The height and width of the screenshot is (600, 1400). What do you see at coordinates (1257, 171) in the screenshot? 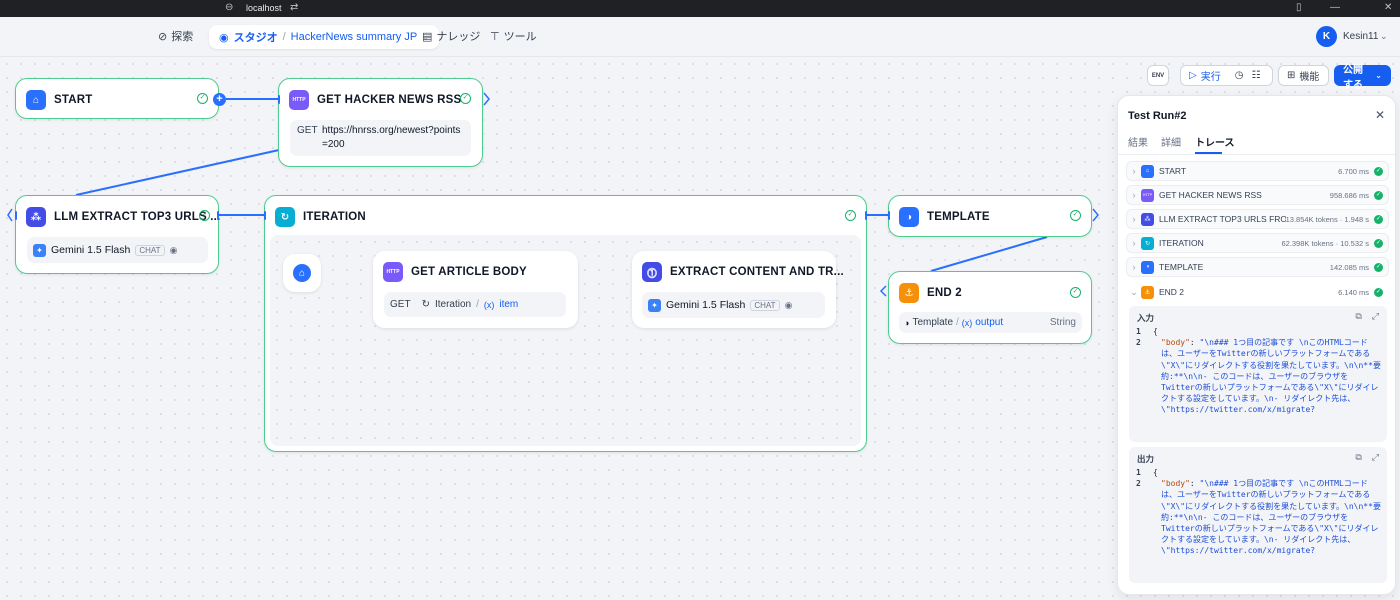
I see `trace-row-start: › ⌂ START 6.700 ms ✓` at bounding box center [1257, 171].